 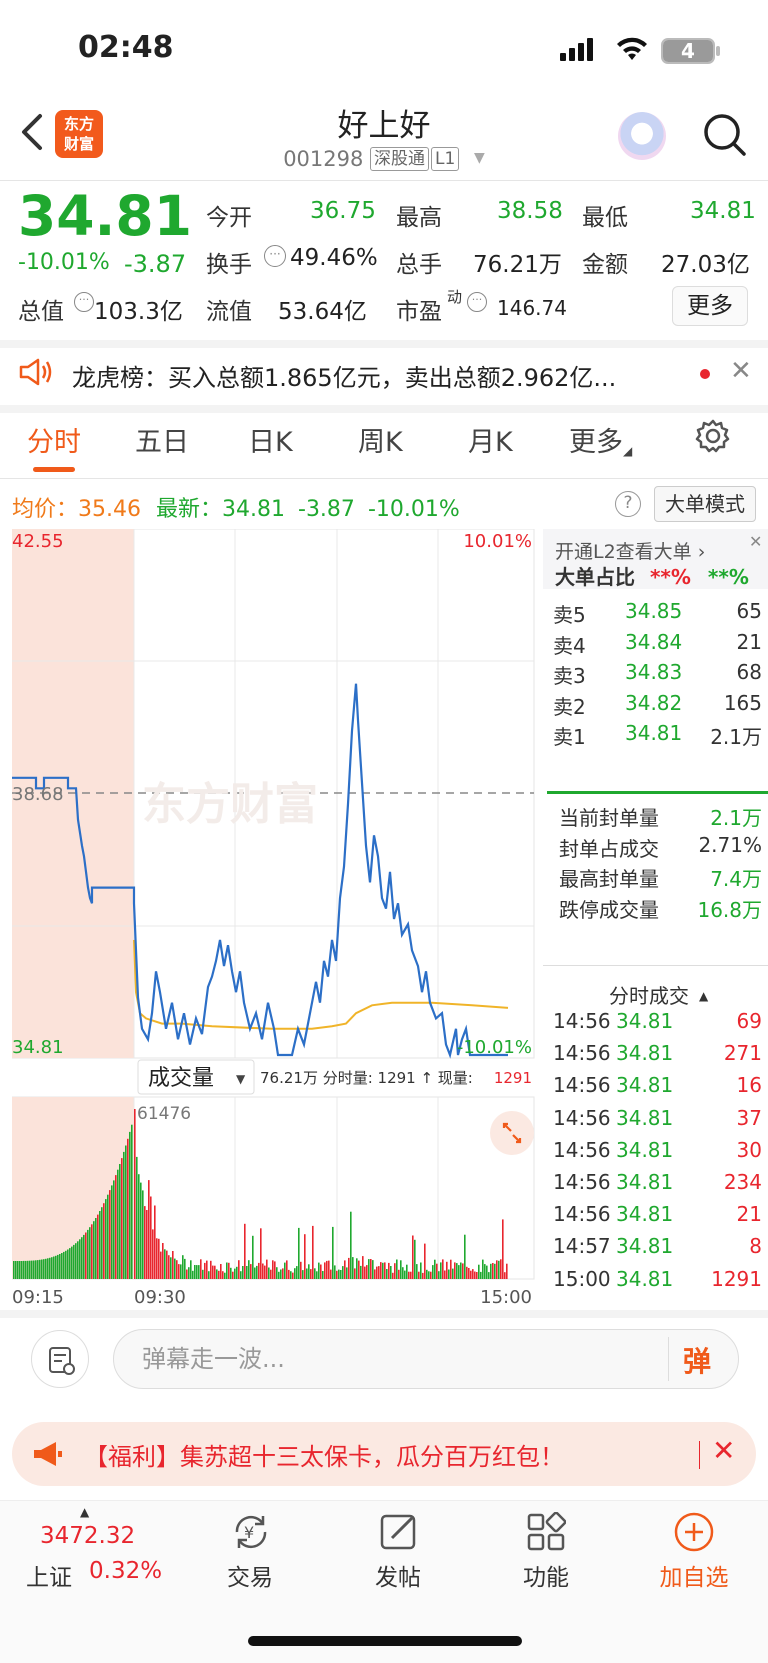 What do you see at coordinates (479, 158) in the screenshot?
I see `dropdown-icon: ▼` at bounding box center [479, 158].